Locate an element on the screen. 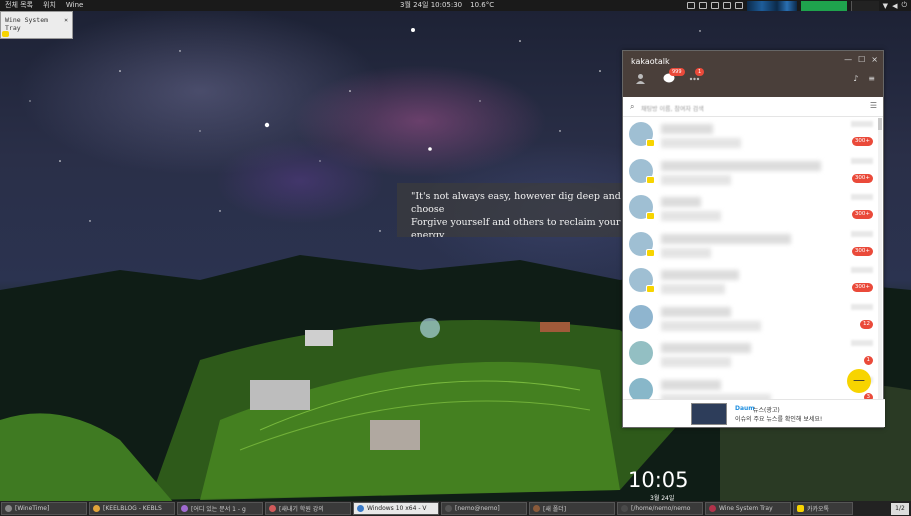 The image size is (911, 516). chat-search-bar: ⌕ 채팅방 이름, 참여자 검색 ☰ is located at coordinates (753, 107).